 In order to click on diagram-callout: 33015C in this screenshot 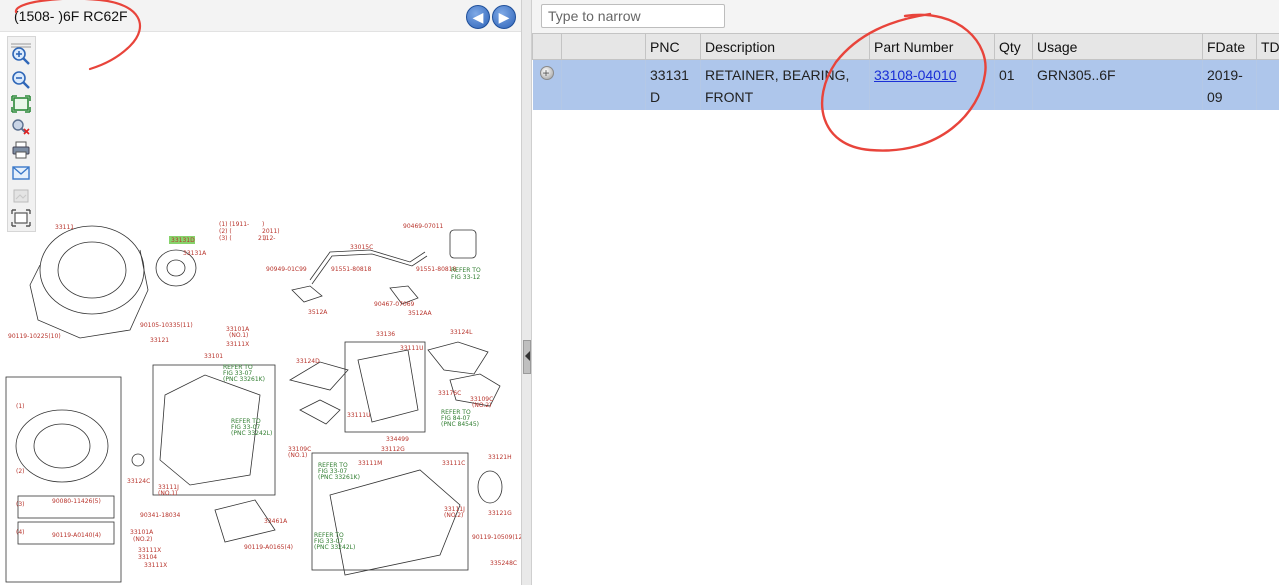, I will do `click(361, 247)`.